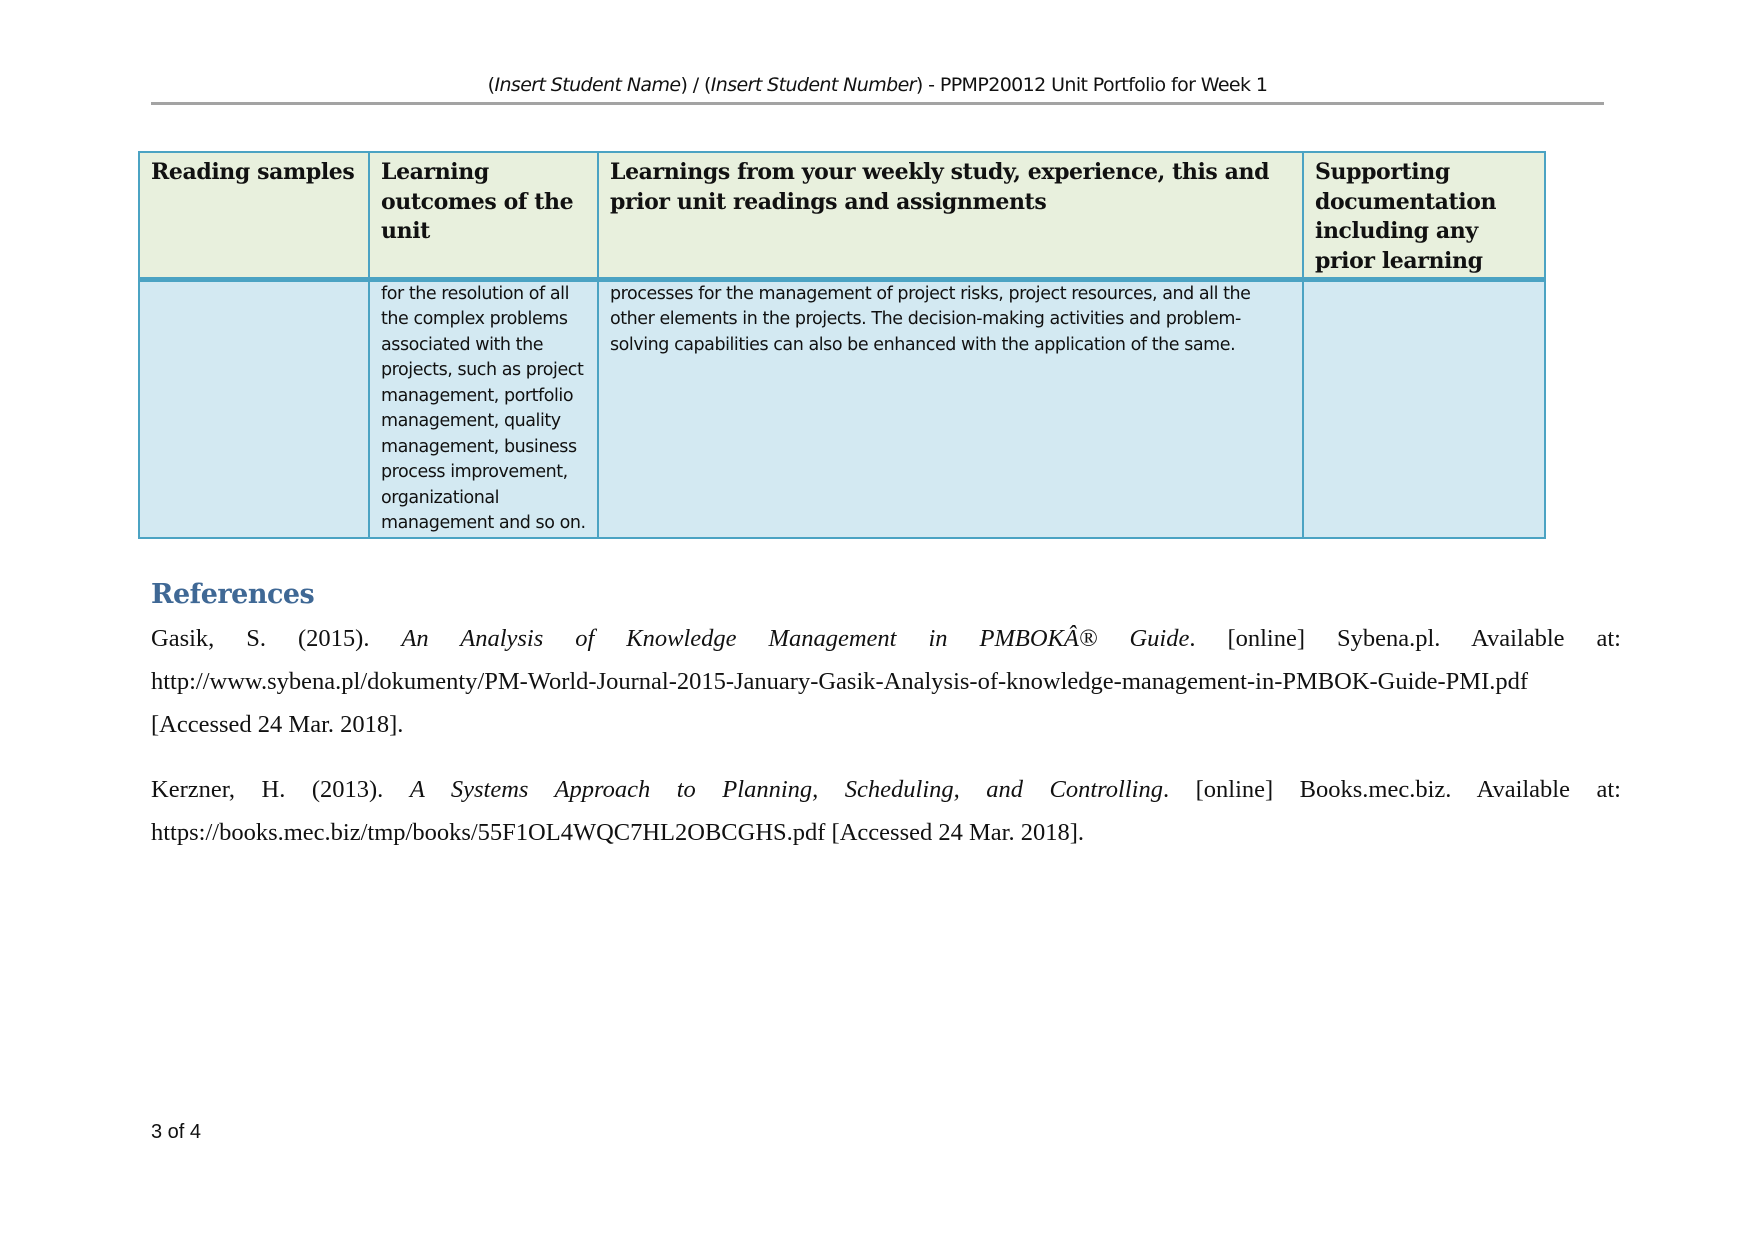 The width and height of the screenshot is (1754, 1241). I want to click on student-number-placeholder: Insert Student Number, so click(813, 85).